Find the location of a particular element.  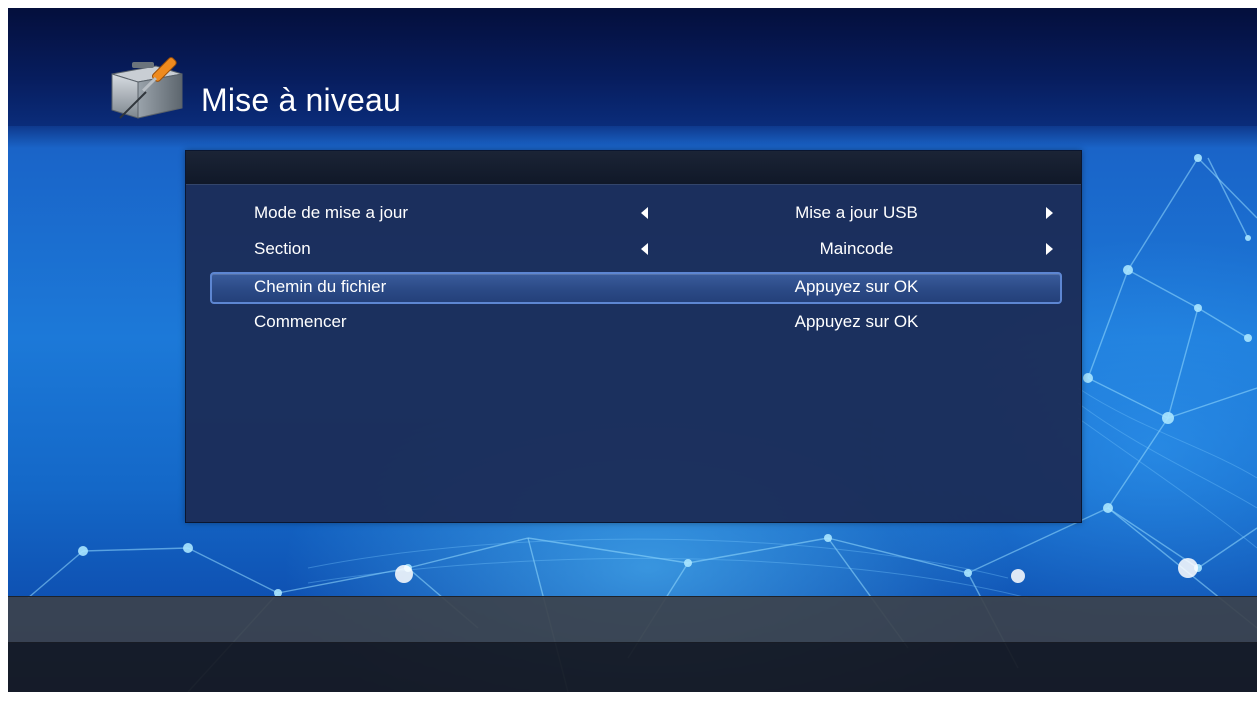

page-title: Mise à niveau is located at coordinates (301, 100).